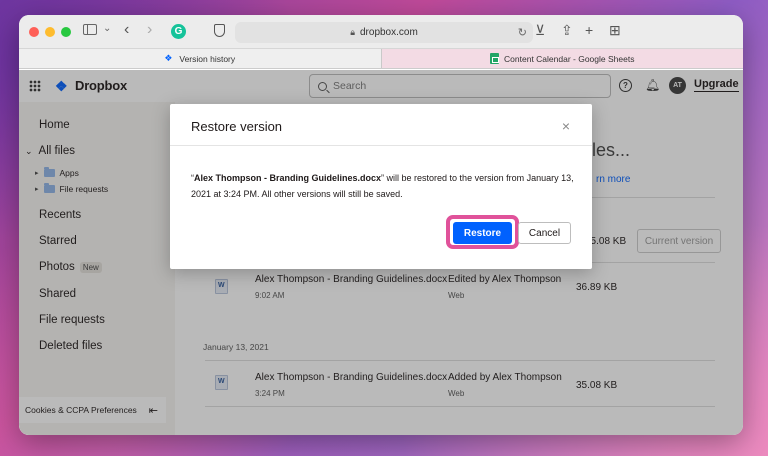  What do you see at coordinates (381, 145) in the screenshot?
I see `dialog-divider` at bounding box center [381, 145].